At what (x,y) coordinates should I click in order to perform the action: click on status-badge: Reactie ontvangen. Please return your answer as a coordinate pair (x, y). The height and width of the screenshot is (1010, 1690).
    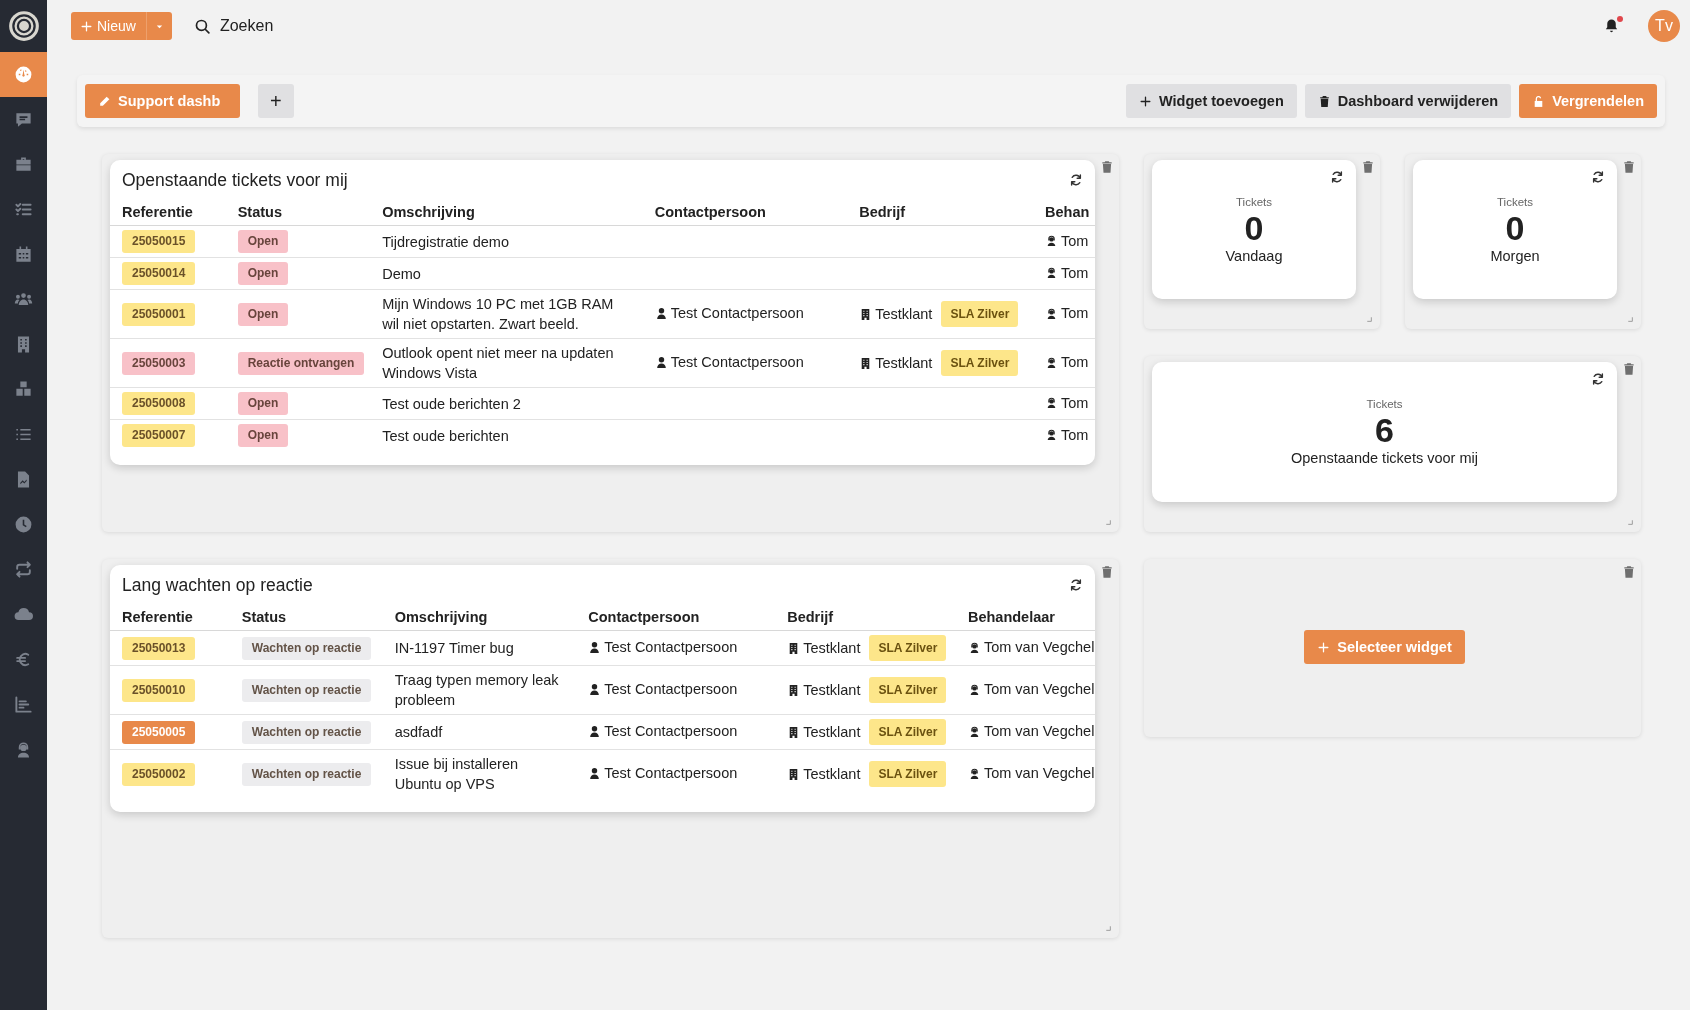
    Looking at the image, I should click on (301, 363).